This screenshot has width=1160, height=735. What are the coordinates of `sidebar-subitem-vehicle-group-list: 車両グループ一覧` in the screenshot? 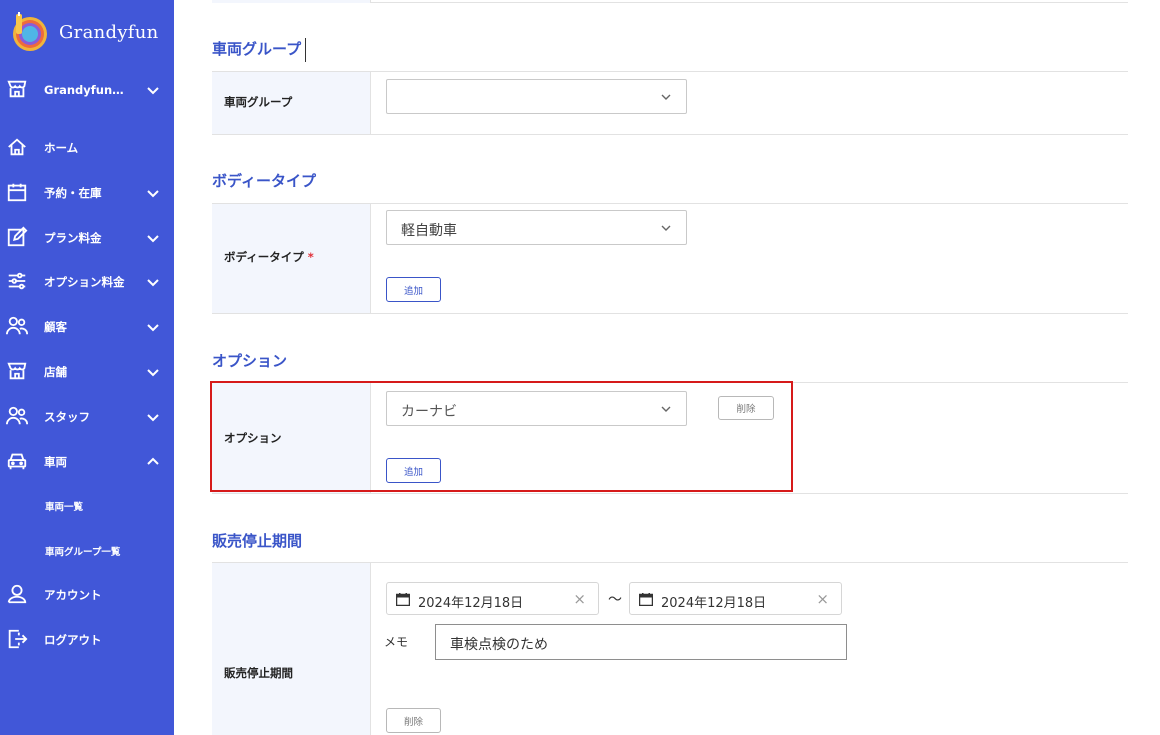 It's located at (87, 551).